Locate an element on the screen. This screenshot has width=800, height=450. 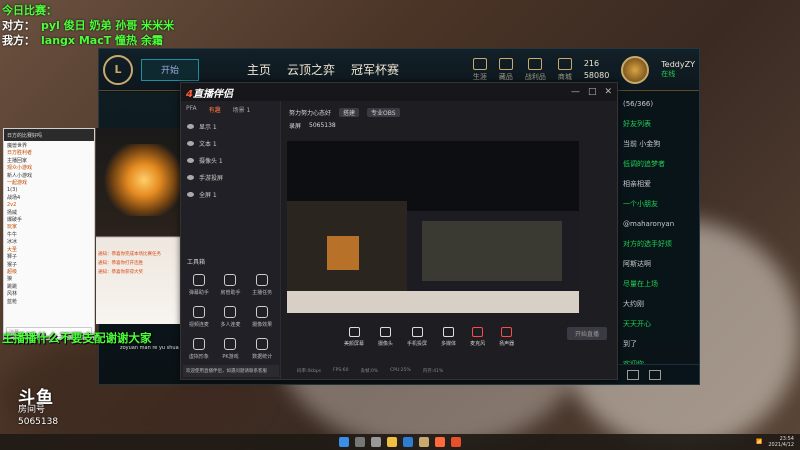
tool-danmu: 弹幕助手 is located at coordinates (199, 285).